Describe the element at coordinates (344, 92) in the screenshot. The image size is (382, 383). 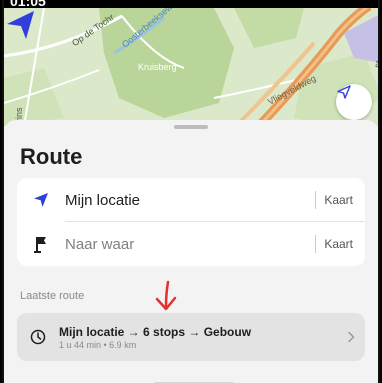
I see `location-arrow-icon` at that location.